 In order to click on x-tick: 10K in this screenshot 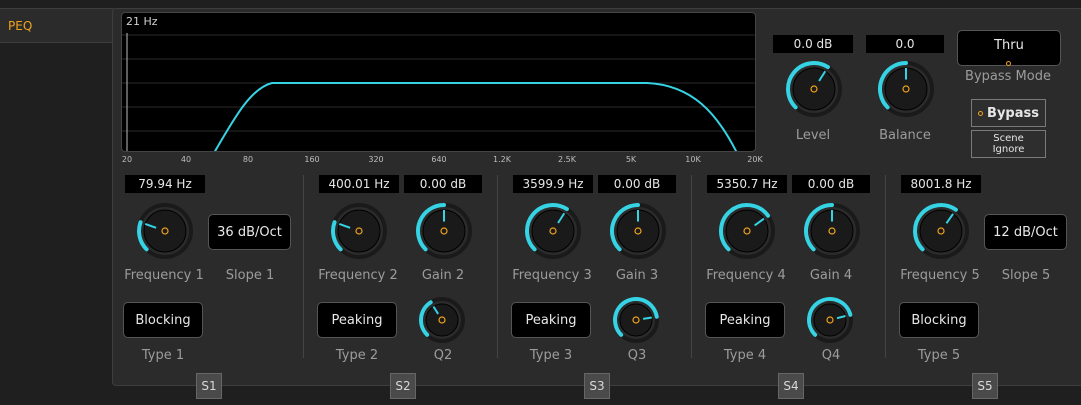, I will do `click(693, 159)`.